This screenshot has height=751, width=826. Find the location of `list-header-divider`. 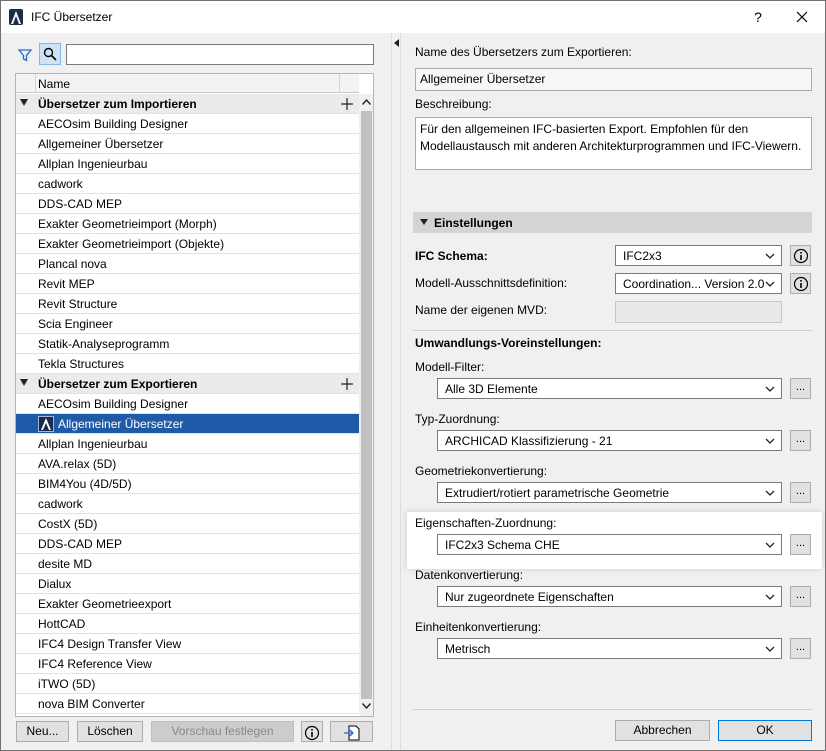

list-header-divider is located at coordinates (339, 83).